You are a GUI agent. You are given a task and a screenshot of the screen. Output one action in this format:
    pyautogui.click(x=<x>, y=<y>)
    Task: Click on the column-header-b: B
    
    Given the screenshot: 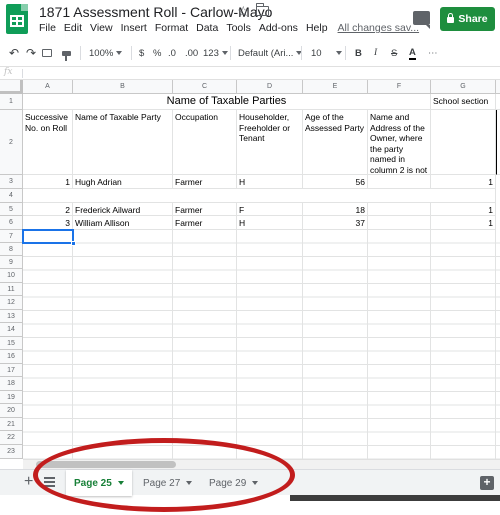 What is the action you would take?
    pyautogui.click(x=123, y=87)
    